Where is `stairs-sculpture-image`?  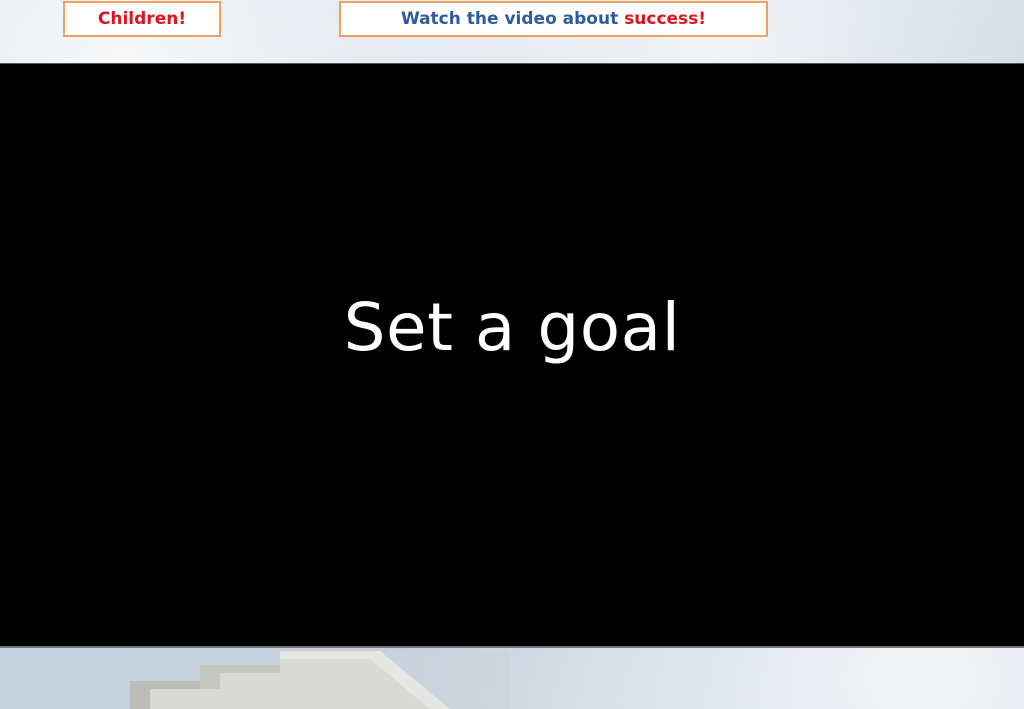 stairs-sculpture-image is located at coordinates (320, 680).